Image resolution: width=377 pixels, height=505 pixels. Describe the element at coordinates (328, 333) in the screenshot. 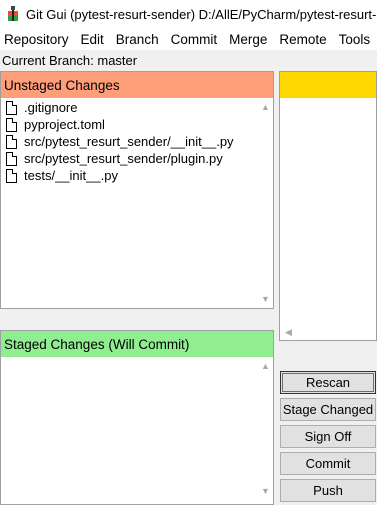

I see `diff-horizontal-scrollbar: ◀` at that location.